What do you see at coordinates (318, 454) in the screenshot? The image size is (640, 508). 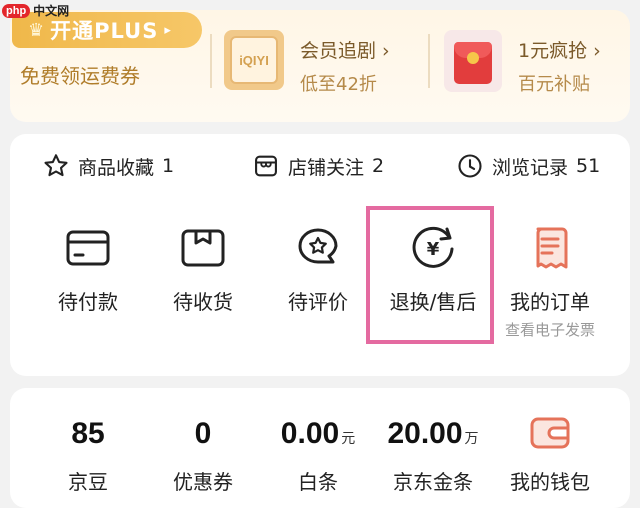 I see `asset-baitiao: 0.00 元 白条` at bounding box center [318, 454].